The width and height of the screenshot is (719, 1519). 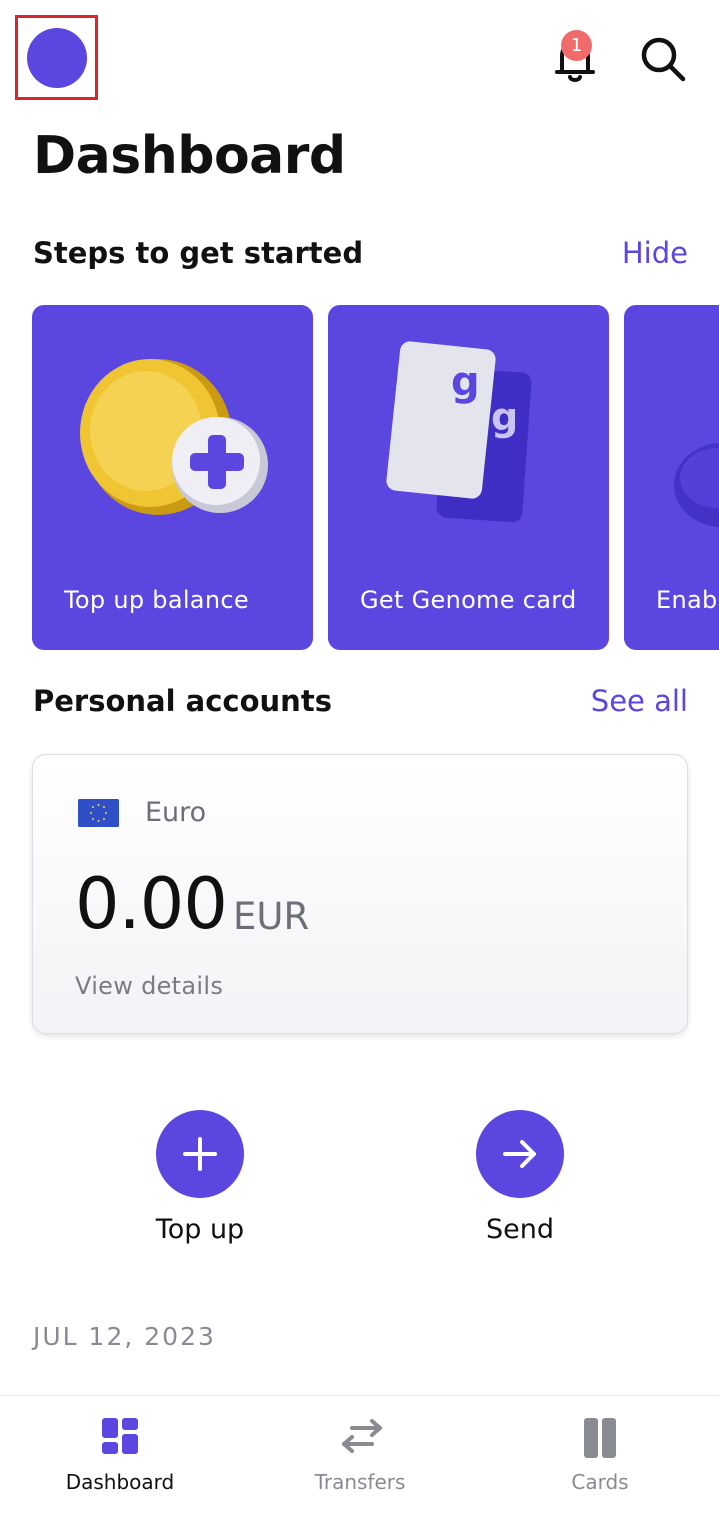 I want to click on steps-section-header: Steps to get started Hide, so click(x=360, y=256).